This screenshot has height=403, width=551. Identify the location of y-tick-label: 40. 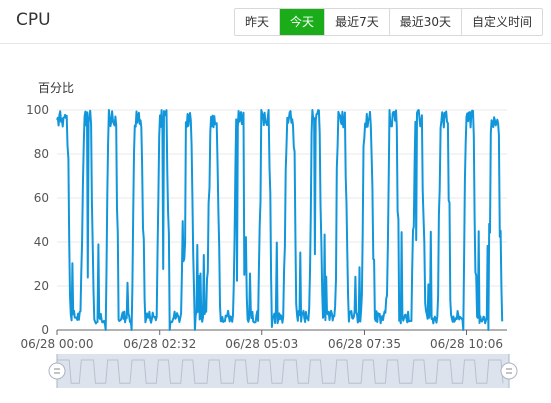
(41, 242).